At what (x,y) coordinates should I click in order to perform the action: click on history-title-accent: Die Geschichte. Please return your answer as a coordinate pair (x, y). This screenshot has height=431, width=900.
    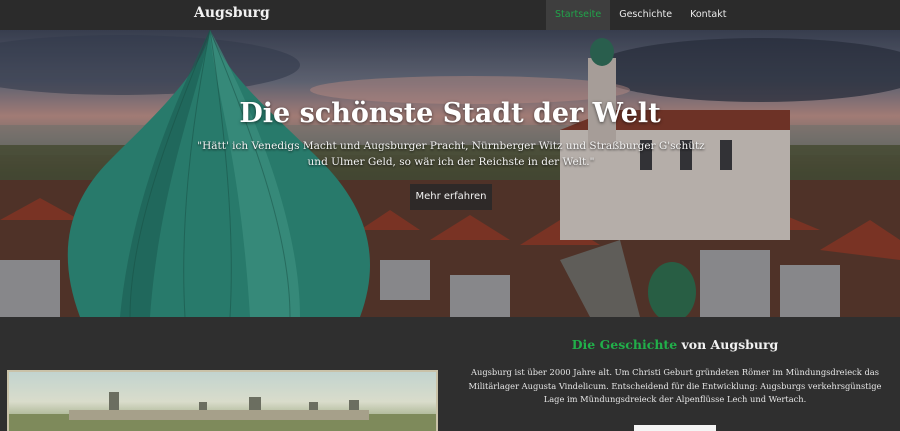
    Looking at the image, I should click on (624, 344).